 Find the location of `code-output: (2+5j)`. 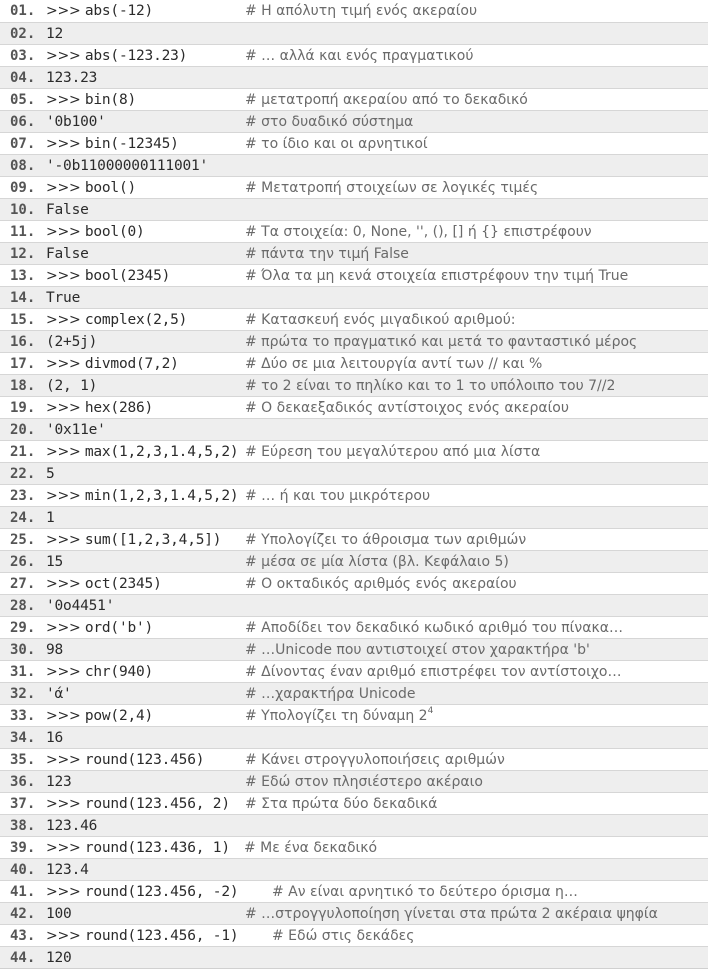

code-output: (2+5j) is located at coordinates (71, 341).